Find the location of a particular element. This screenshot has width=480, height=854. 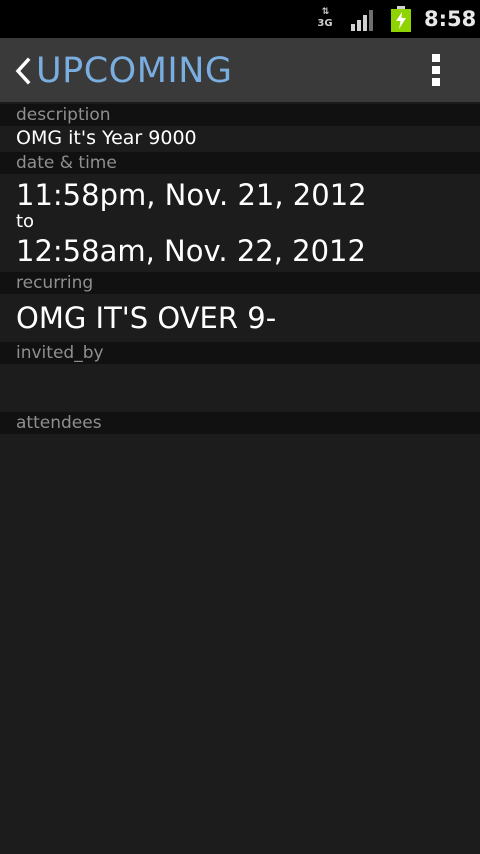

invited-by-label: invited_by is located at coordinates (60, 353).